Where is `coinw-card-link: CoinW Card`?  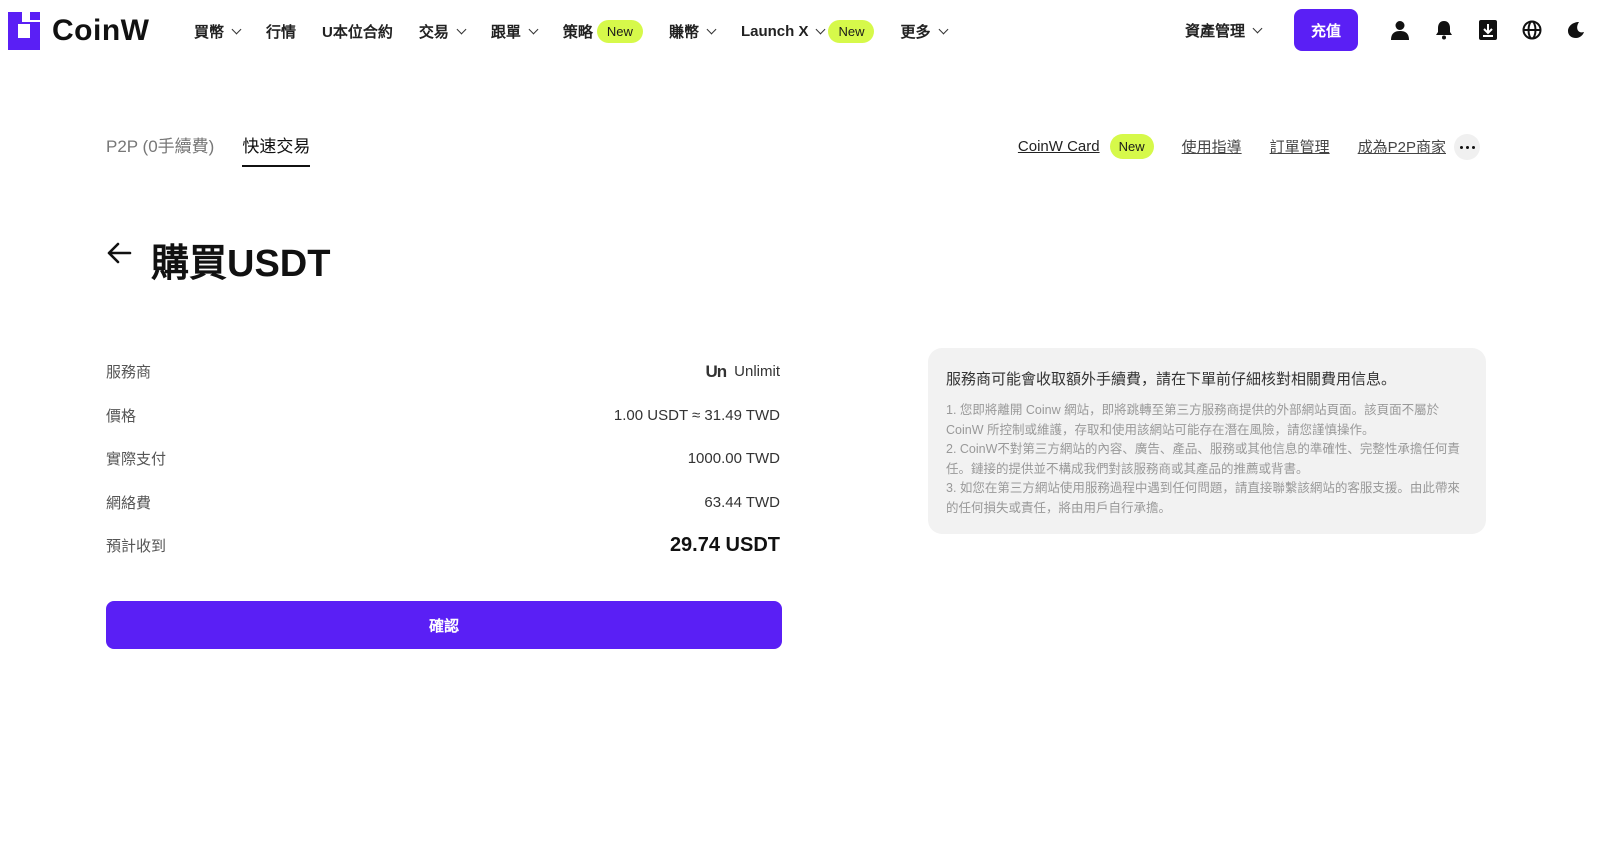 coinw-card-link: CoinW Card is located at coordinates (1059, 146).